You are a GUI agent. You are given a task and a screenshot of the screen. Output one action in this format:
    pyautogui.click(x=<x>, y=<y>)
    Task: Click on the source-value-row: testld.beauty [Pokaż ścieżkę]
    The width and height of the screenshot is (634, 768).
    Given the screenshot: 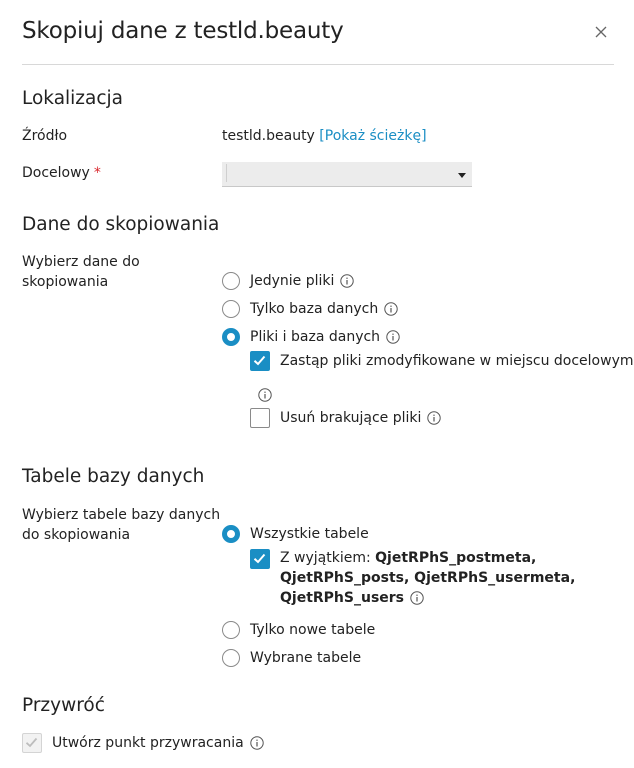 What is the action you would take?
    pyautogui.click(x=324, y=136)
    